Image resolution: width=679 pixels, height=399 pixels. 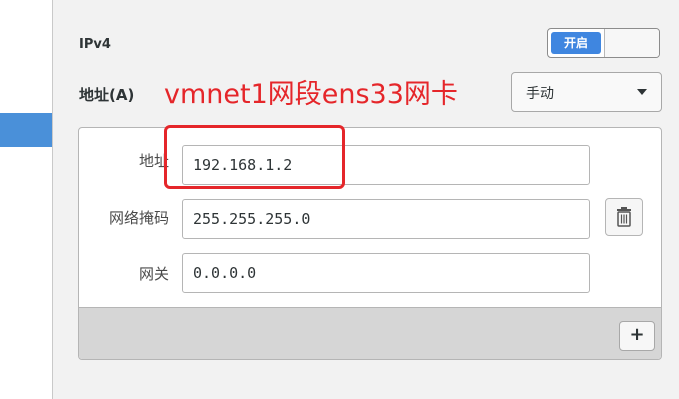 I want to click on panel-footer: +, so click(x=370, y=333).